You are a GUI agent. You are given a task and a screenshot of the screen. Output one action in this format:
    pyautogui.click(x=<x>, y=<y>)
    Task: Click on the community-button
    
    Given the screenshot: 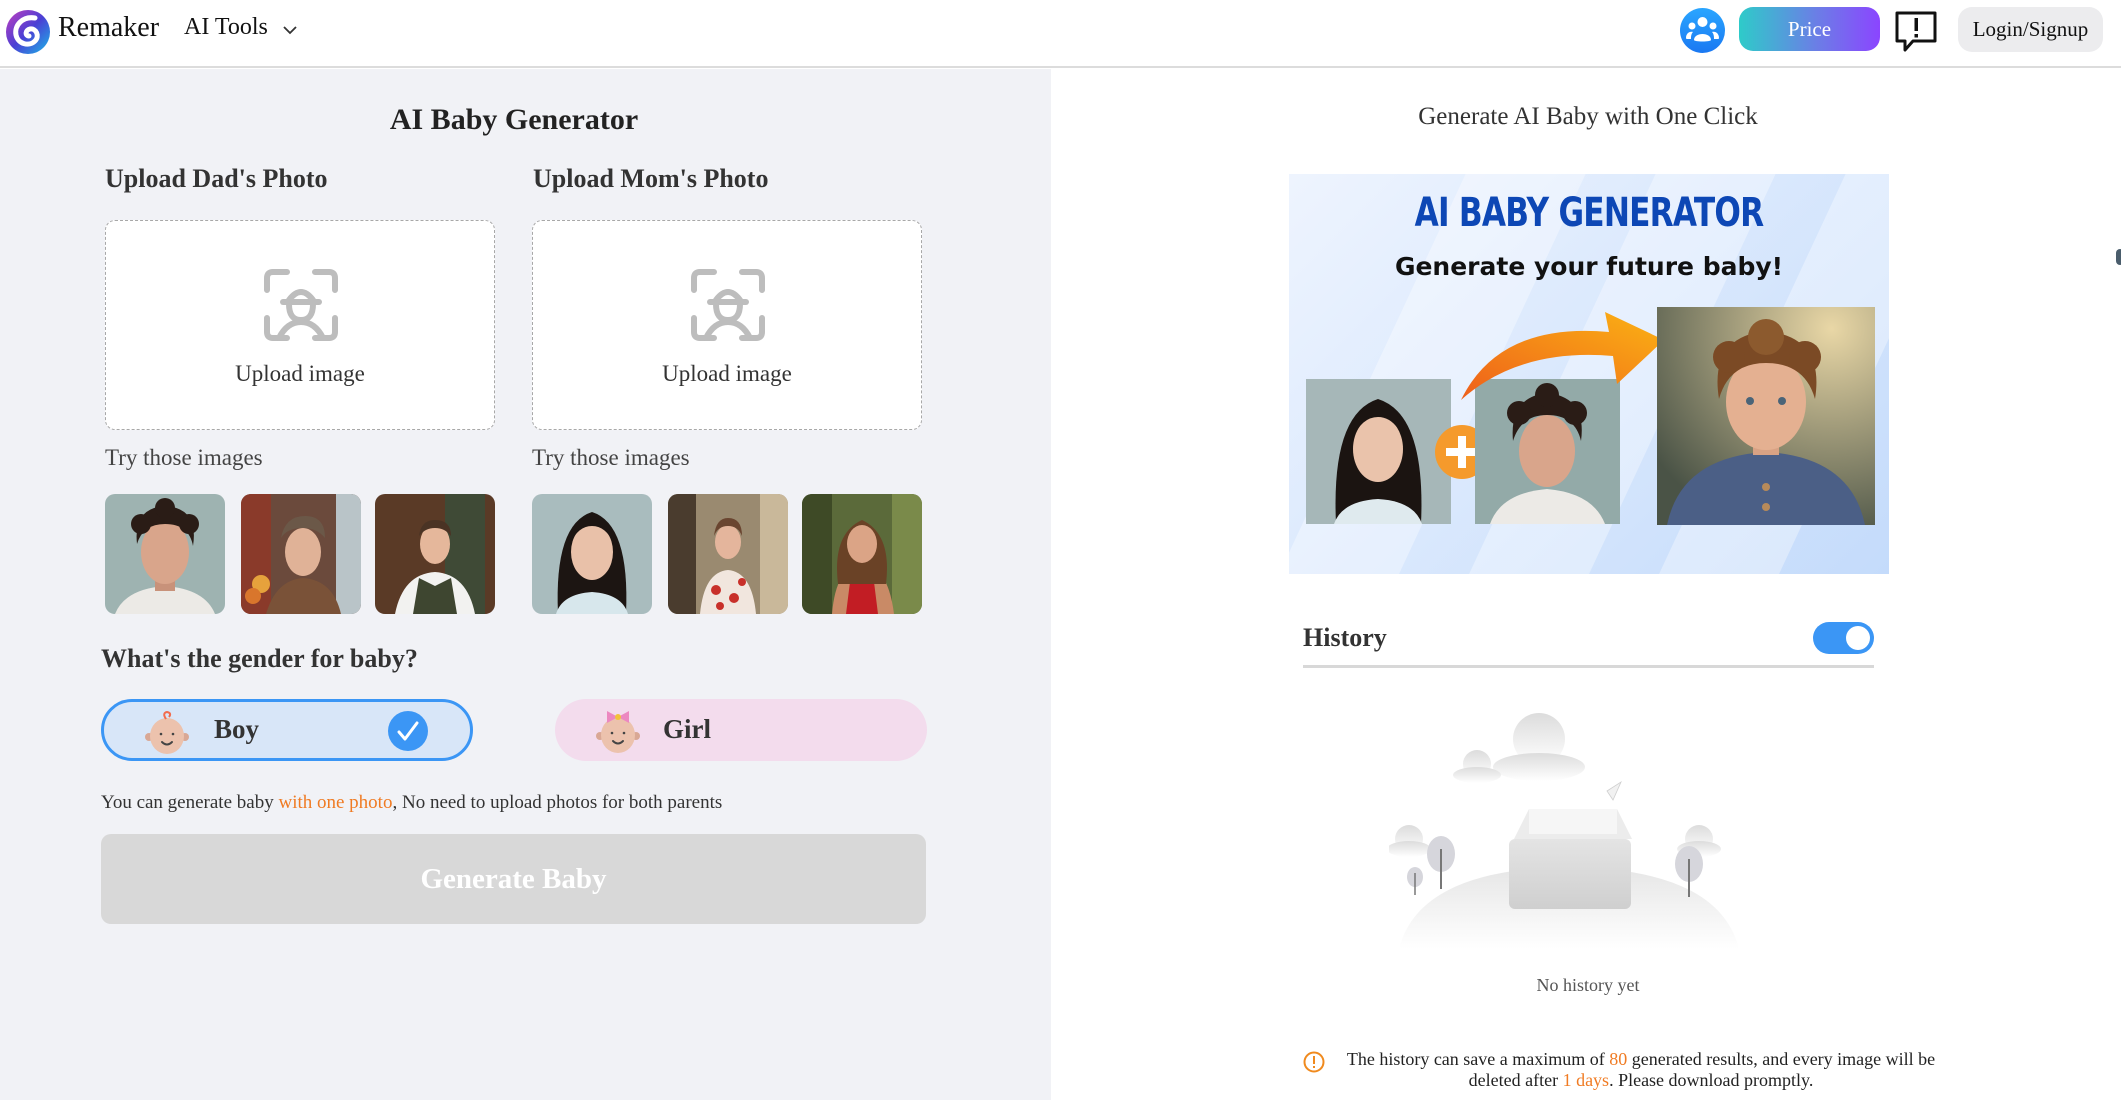 What is the action you would take?
    pyautogui.click(x=1702, y=30)
    